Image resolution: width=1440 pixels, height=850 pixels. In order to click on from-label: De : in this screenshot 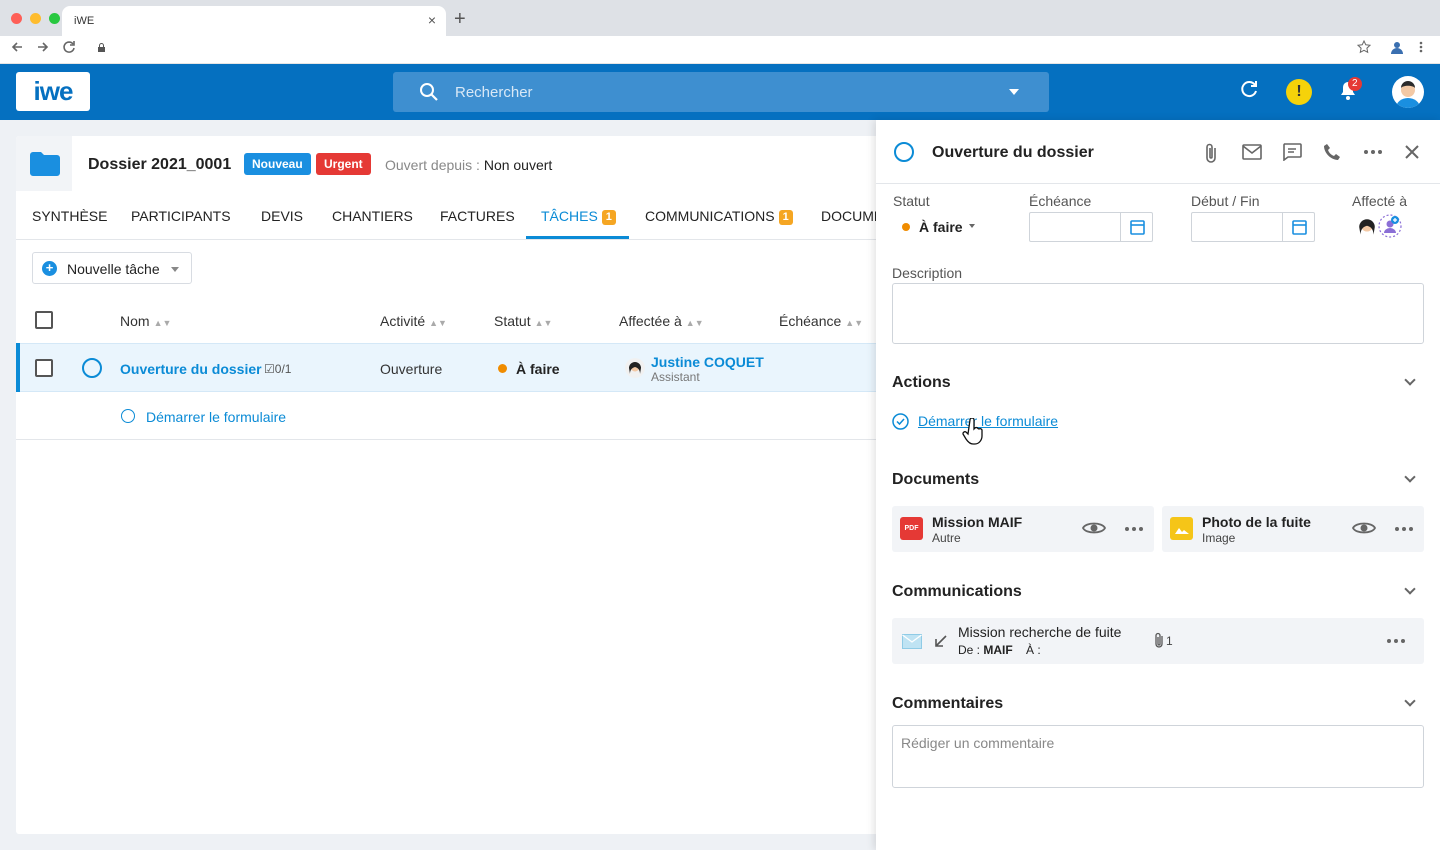, I will do `click(971, 650)`.